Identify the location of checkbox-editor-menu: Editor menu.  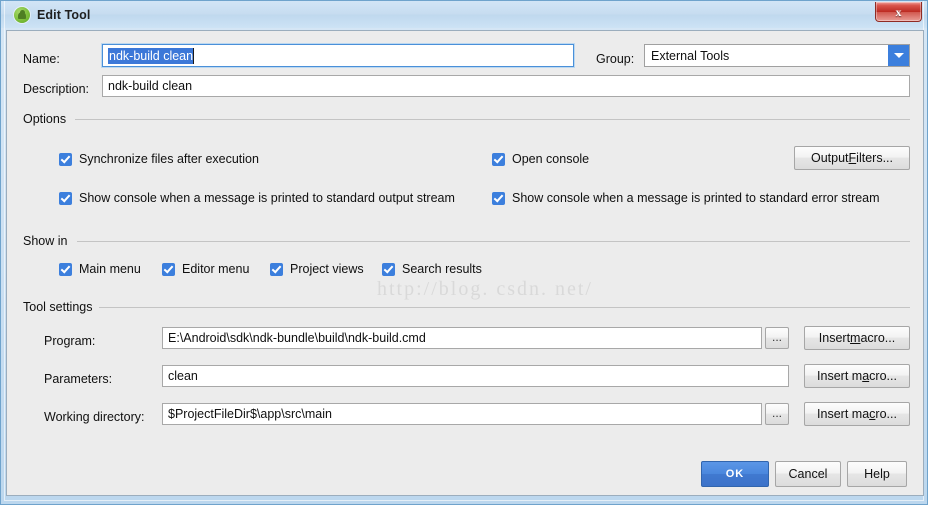
(205, 269).